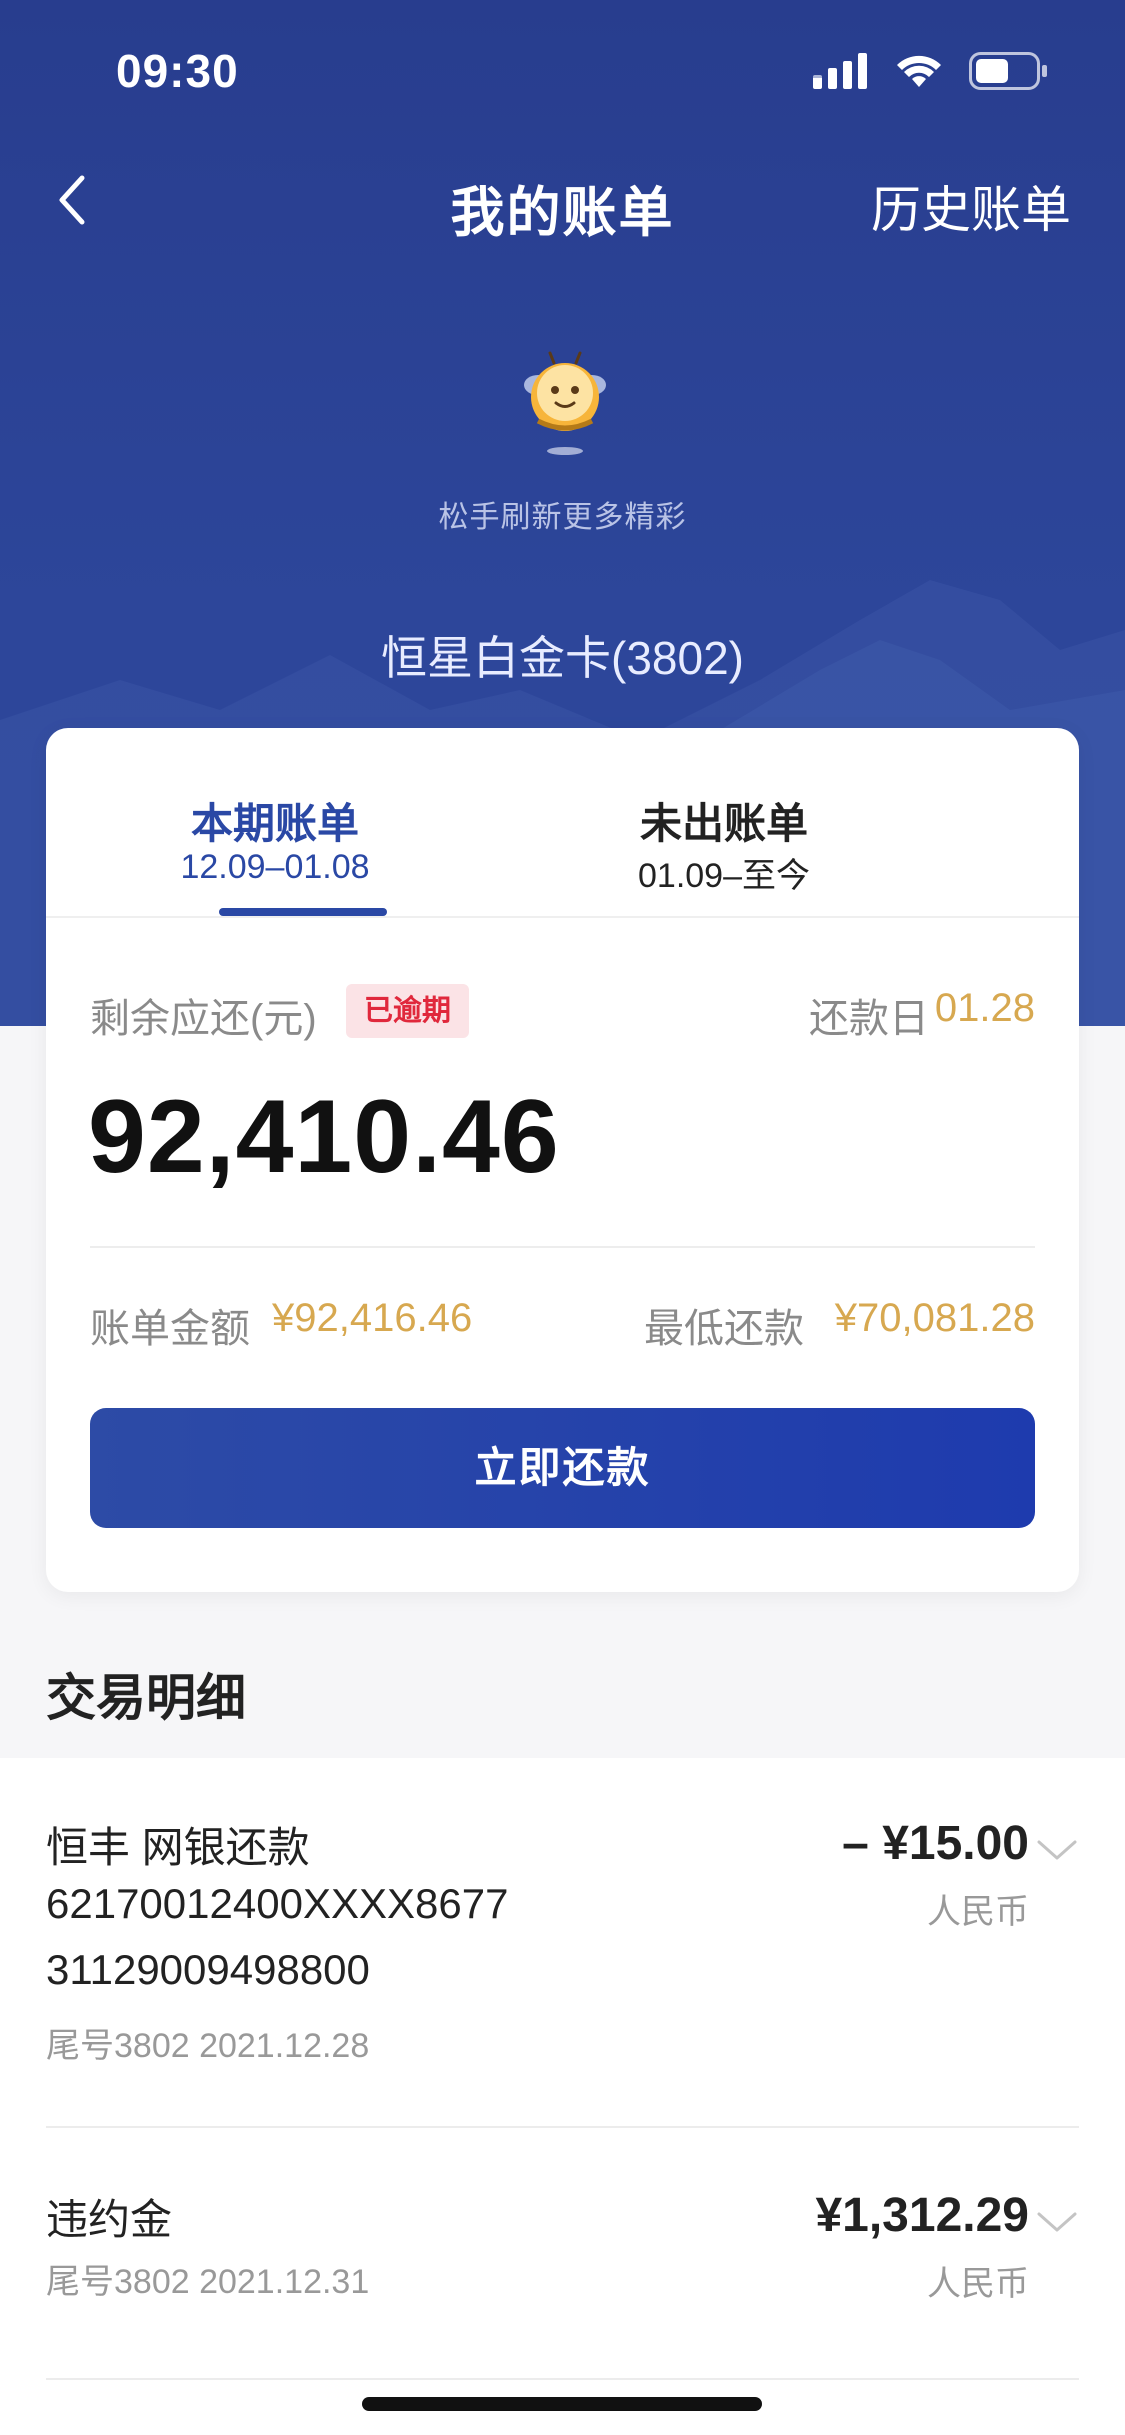  What do you see at coordinates (984, 1008) in the screenshot?
I see `due-date-value: 01.28` at bounding box center [984, 1008].